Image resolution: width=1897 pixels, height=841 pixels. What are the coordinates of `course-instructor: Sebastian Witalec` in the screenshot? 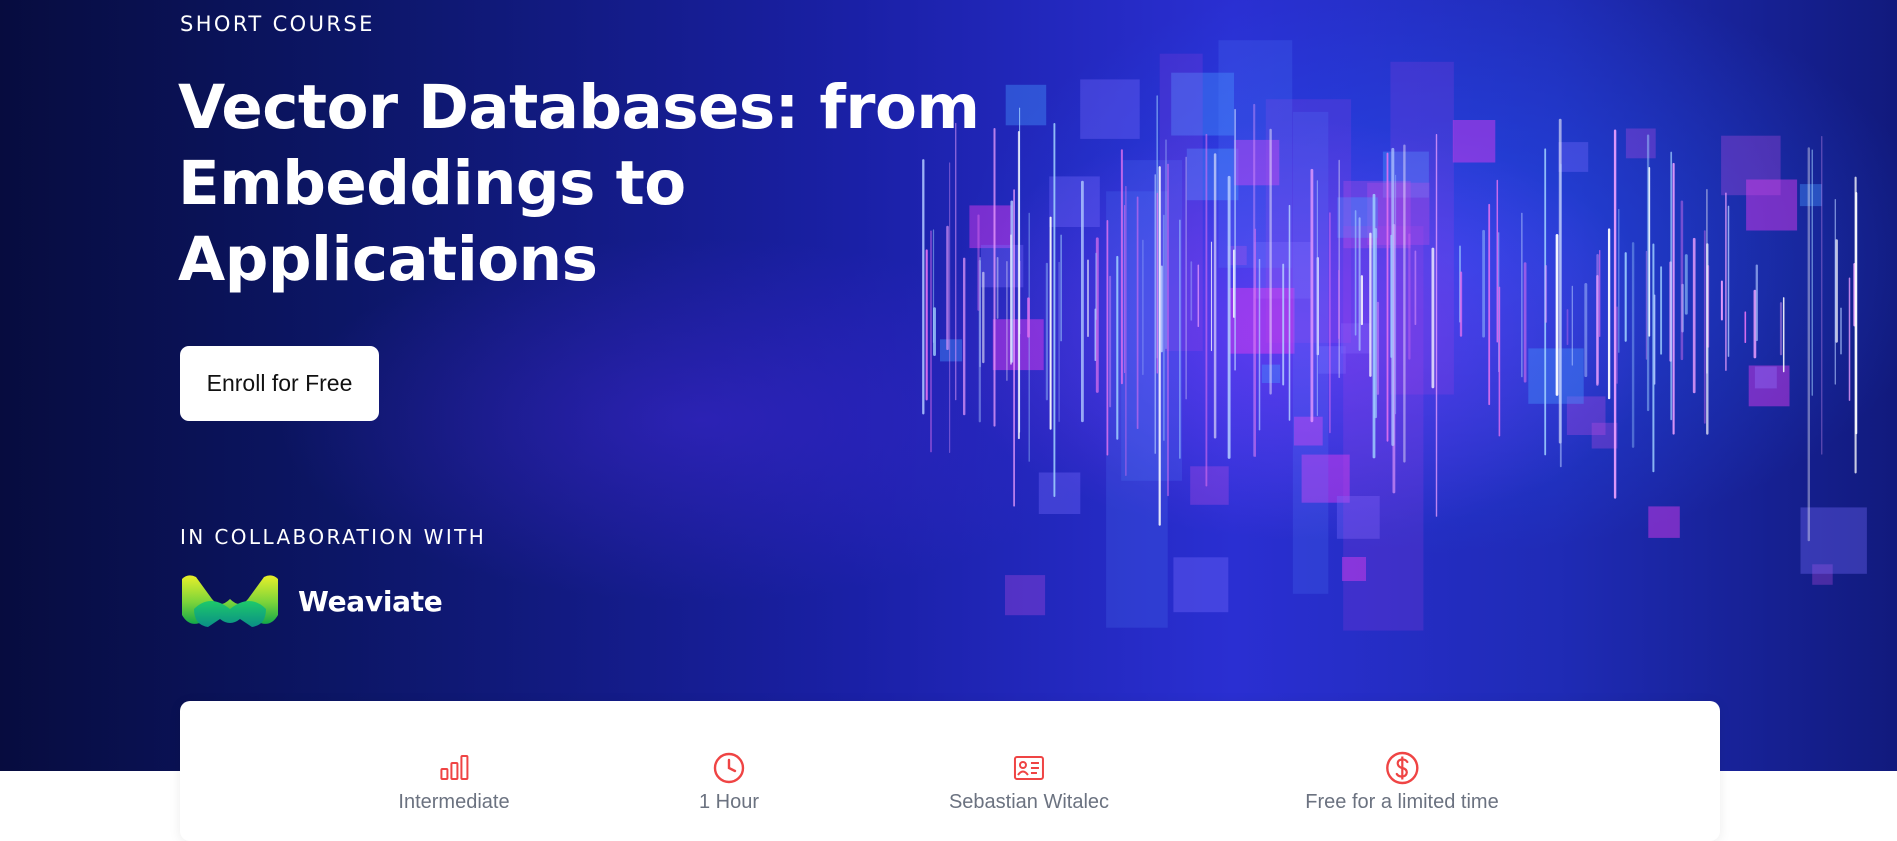 It's located at (1029, 782).